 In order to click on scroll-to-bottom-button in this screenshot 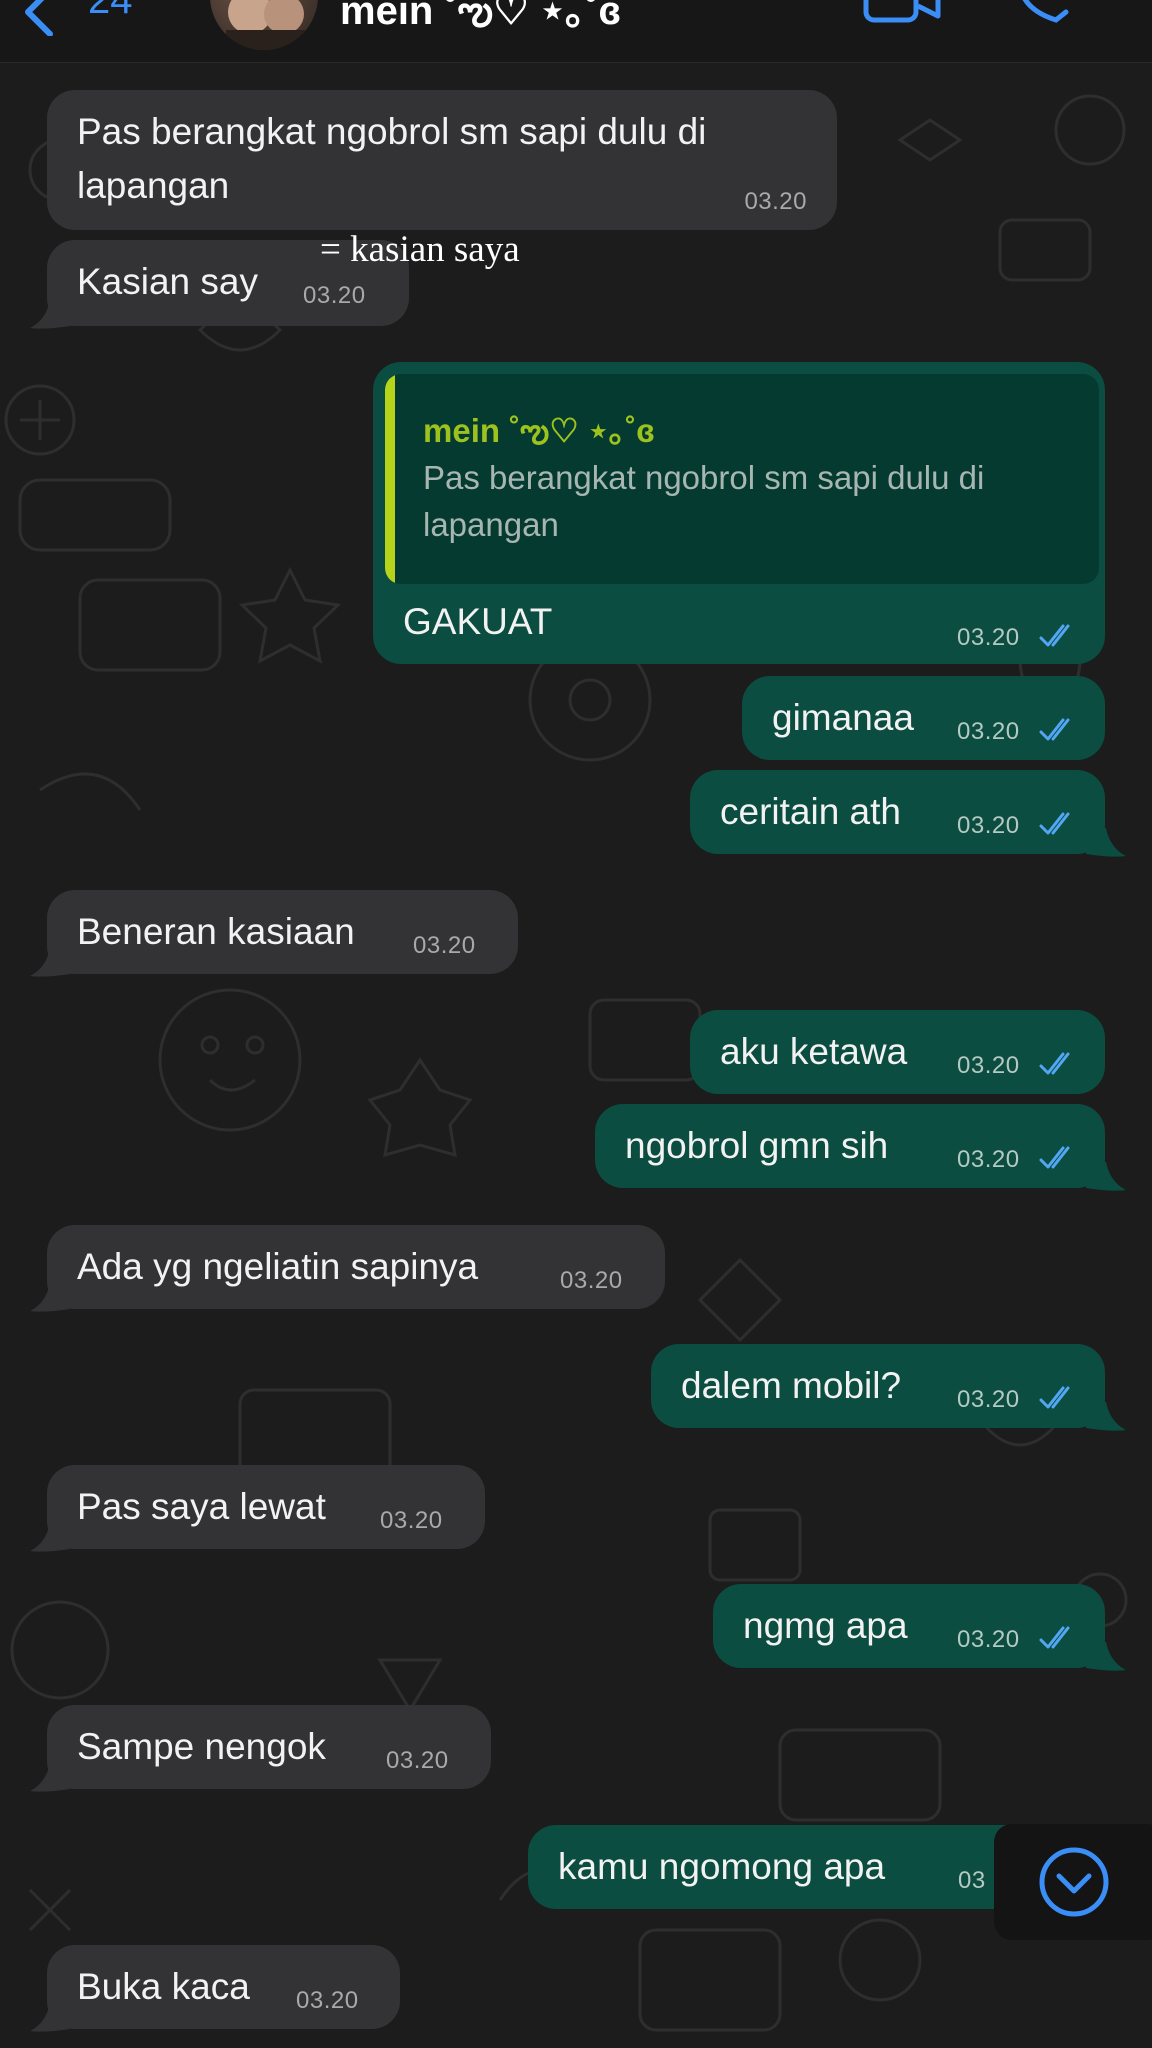, I will do `click(1073, 1882)`.